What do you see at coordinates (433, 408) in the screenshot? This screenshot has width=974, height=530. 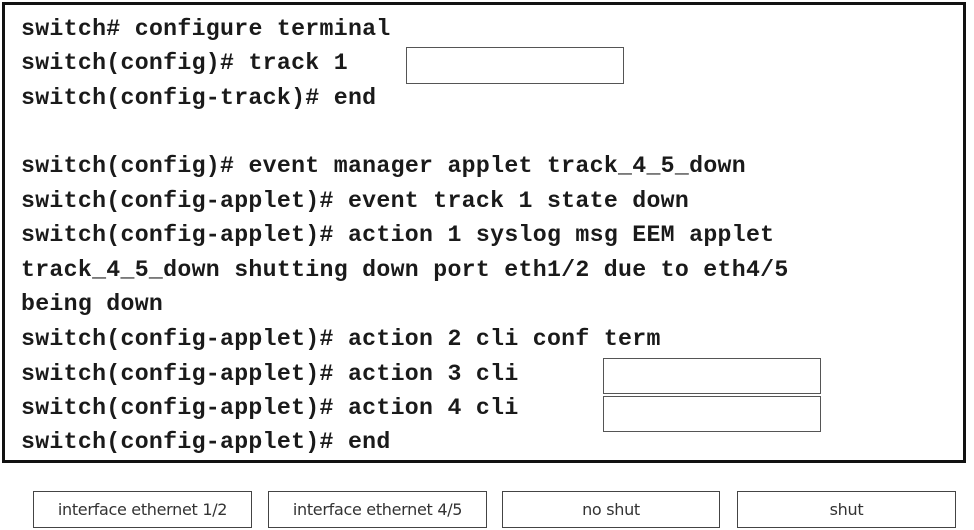 I see `command: action 4 cli` at bounding box center [433, 408].